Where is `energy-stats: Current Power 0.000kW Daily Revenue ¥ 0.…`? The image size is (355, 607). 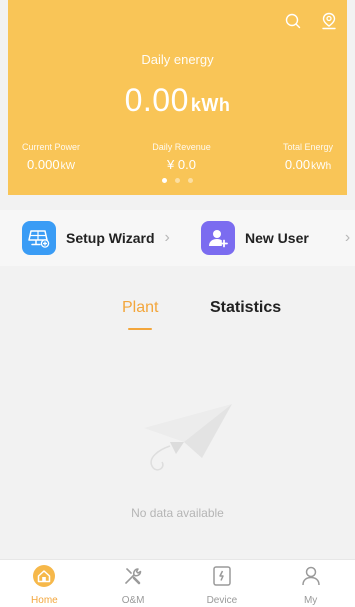 energy-stats: Current Power 0.000kW Daily Revenue ¥ 0.… is located at coordinates (177, 157).